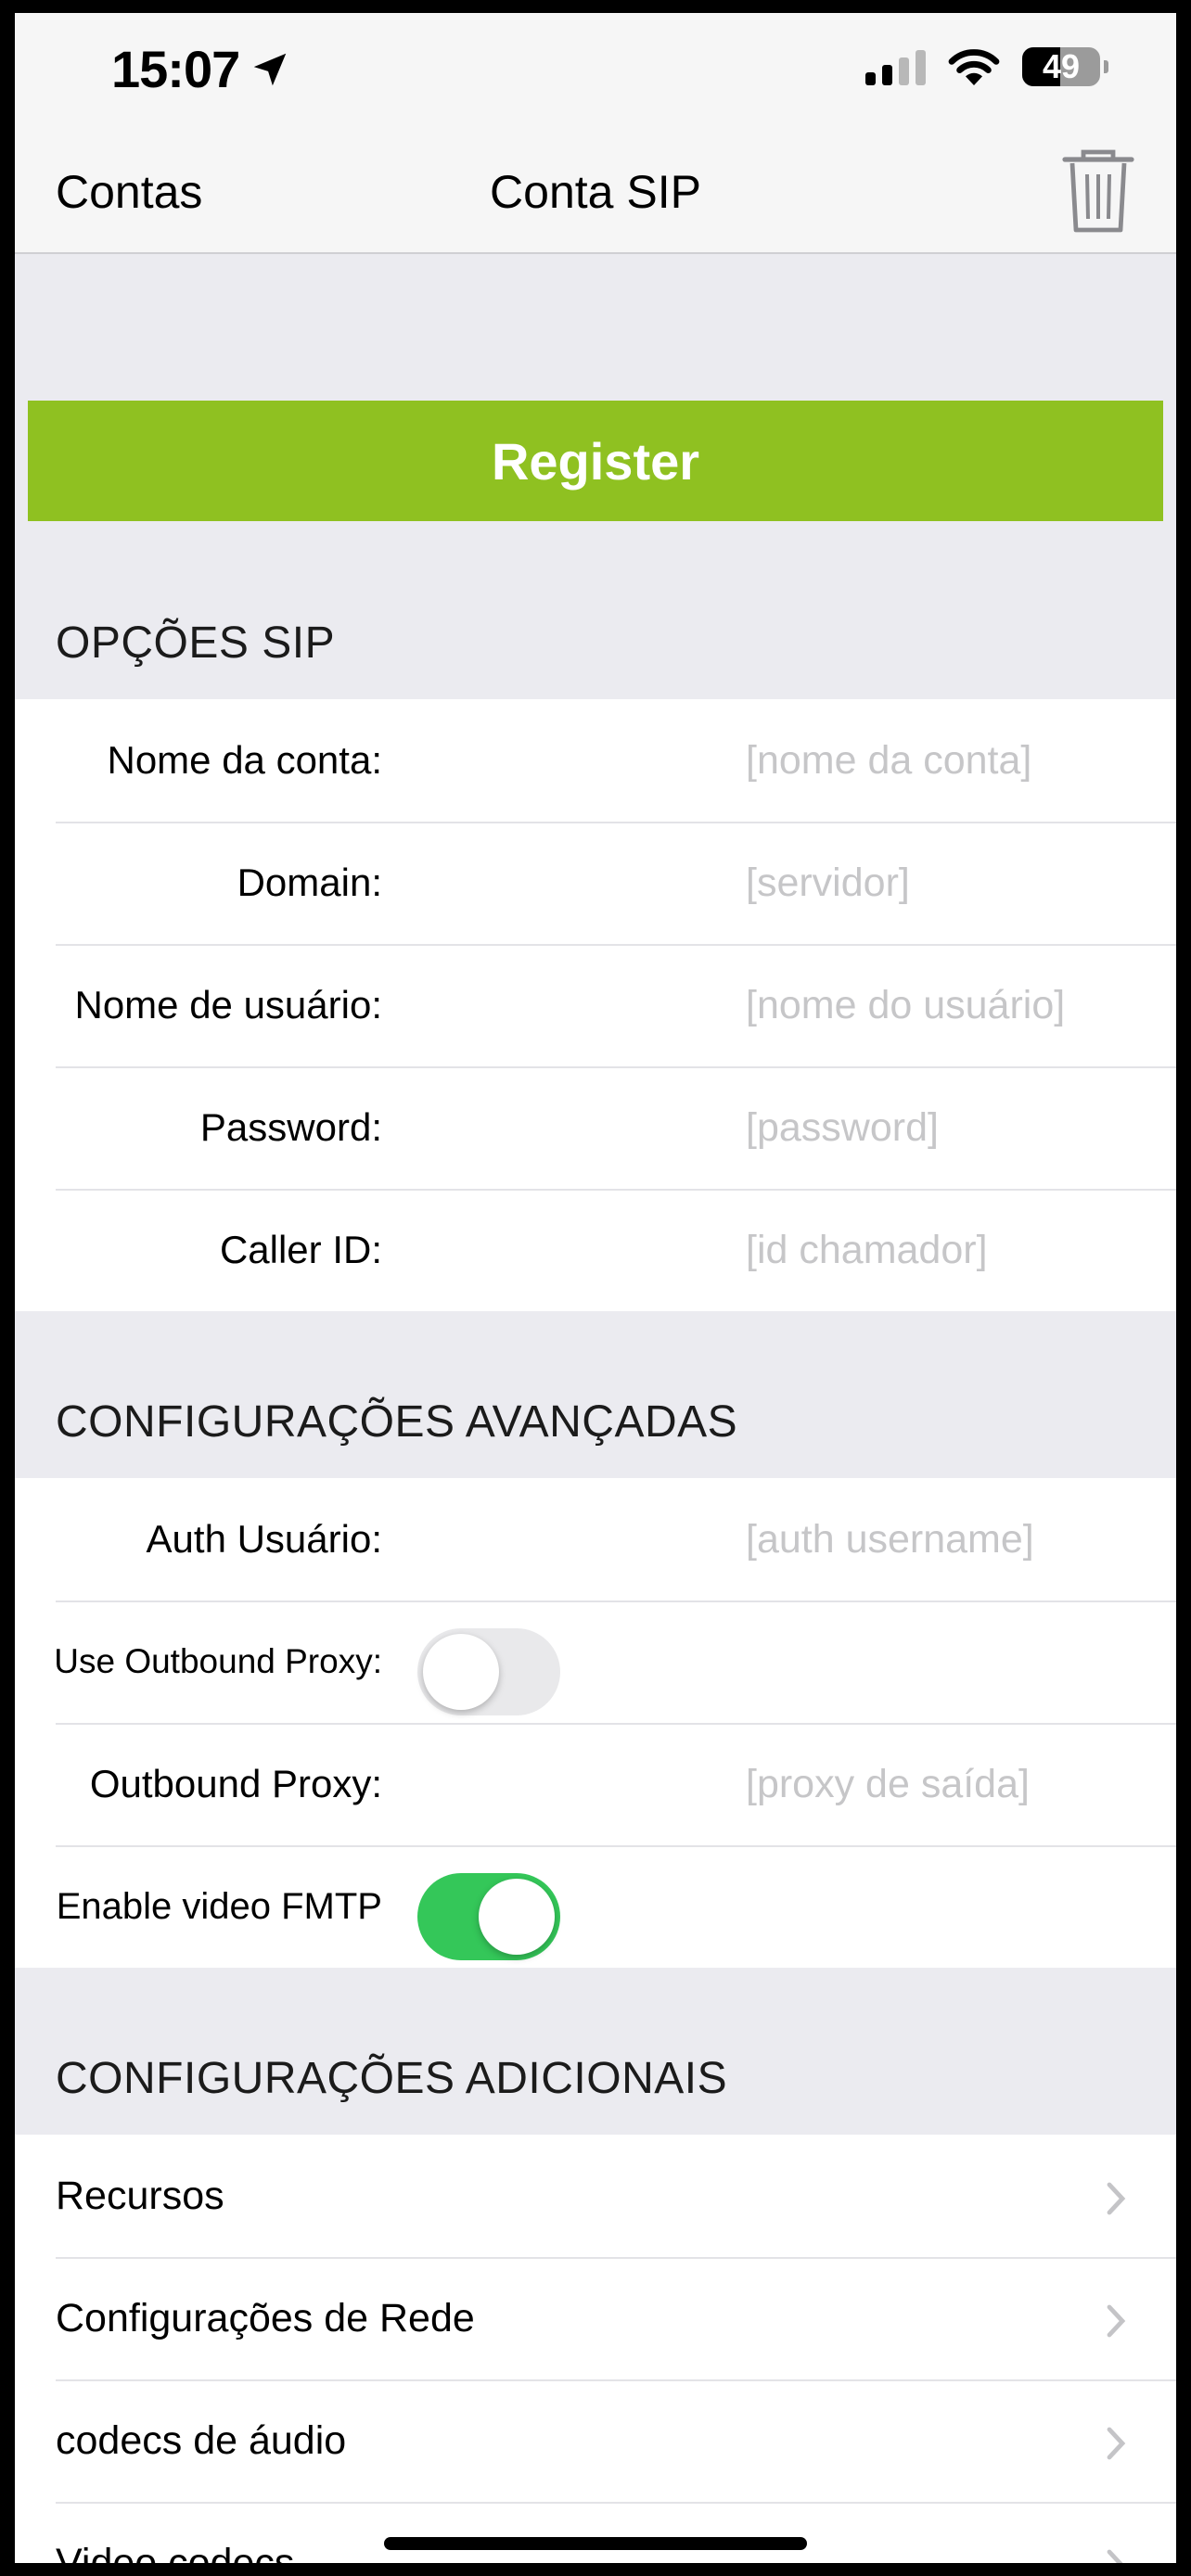 This screenshot has height=2576, width=1191. What do you see at coordinates (397, 1422) in the screenshot?
I see `section-header-advanced: CONFIGURAÇÕES AVANÇADAS` at bounding box center [397, 1422].